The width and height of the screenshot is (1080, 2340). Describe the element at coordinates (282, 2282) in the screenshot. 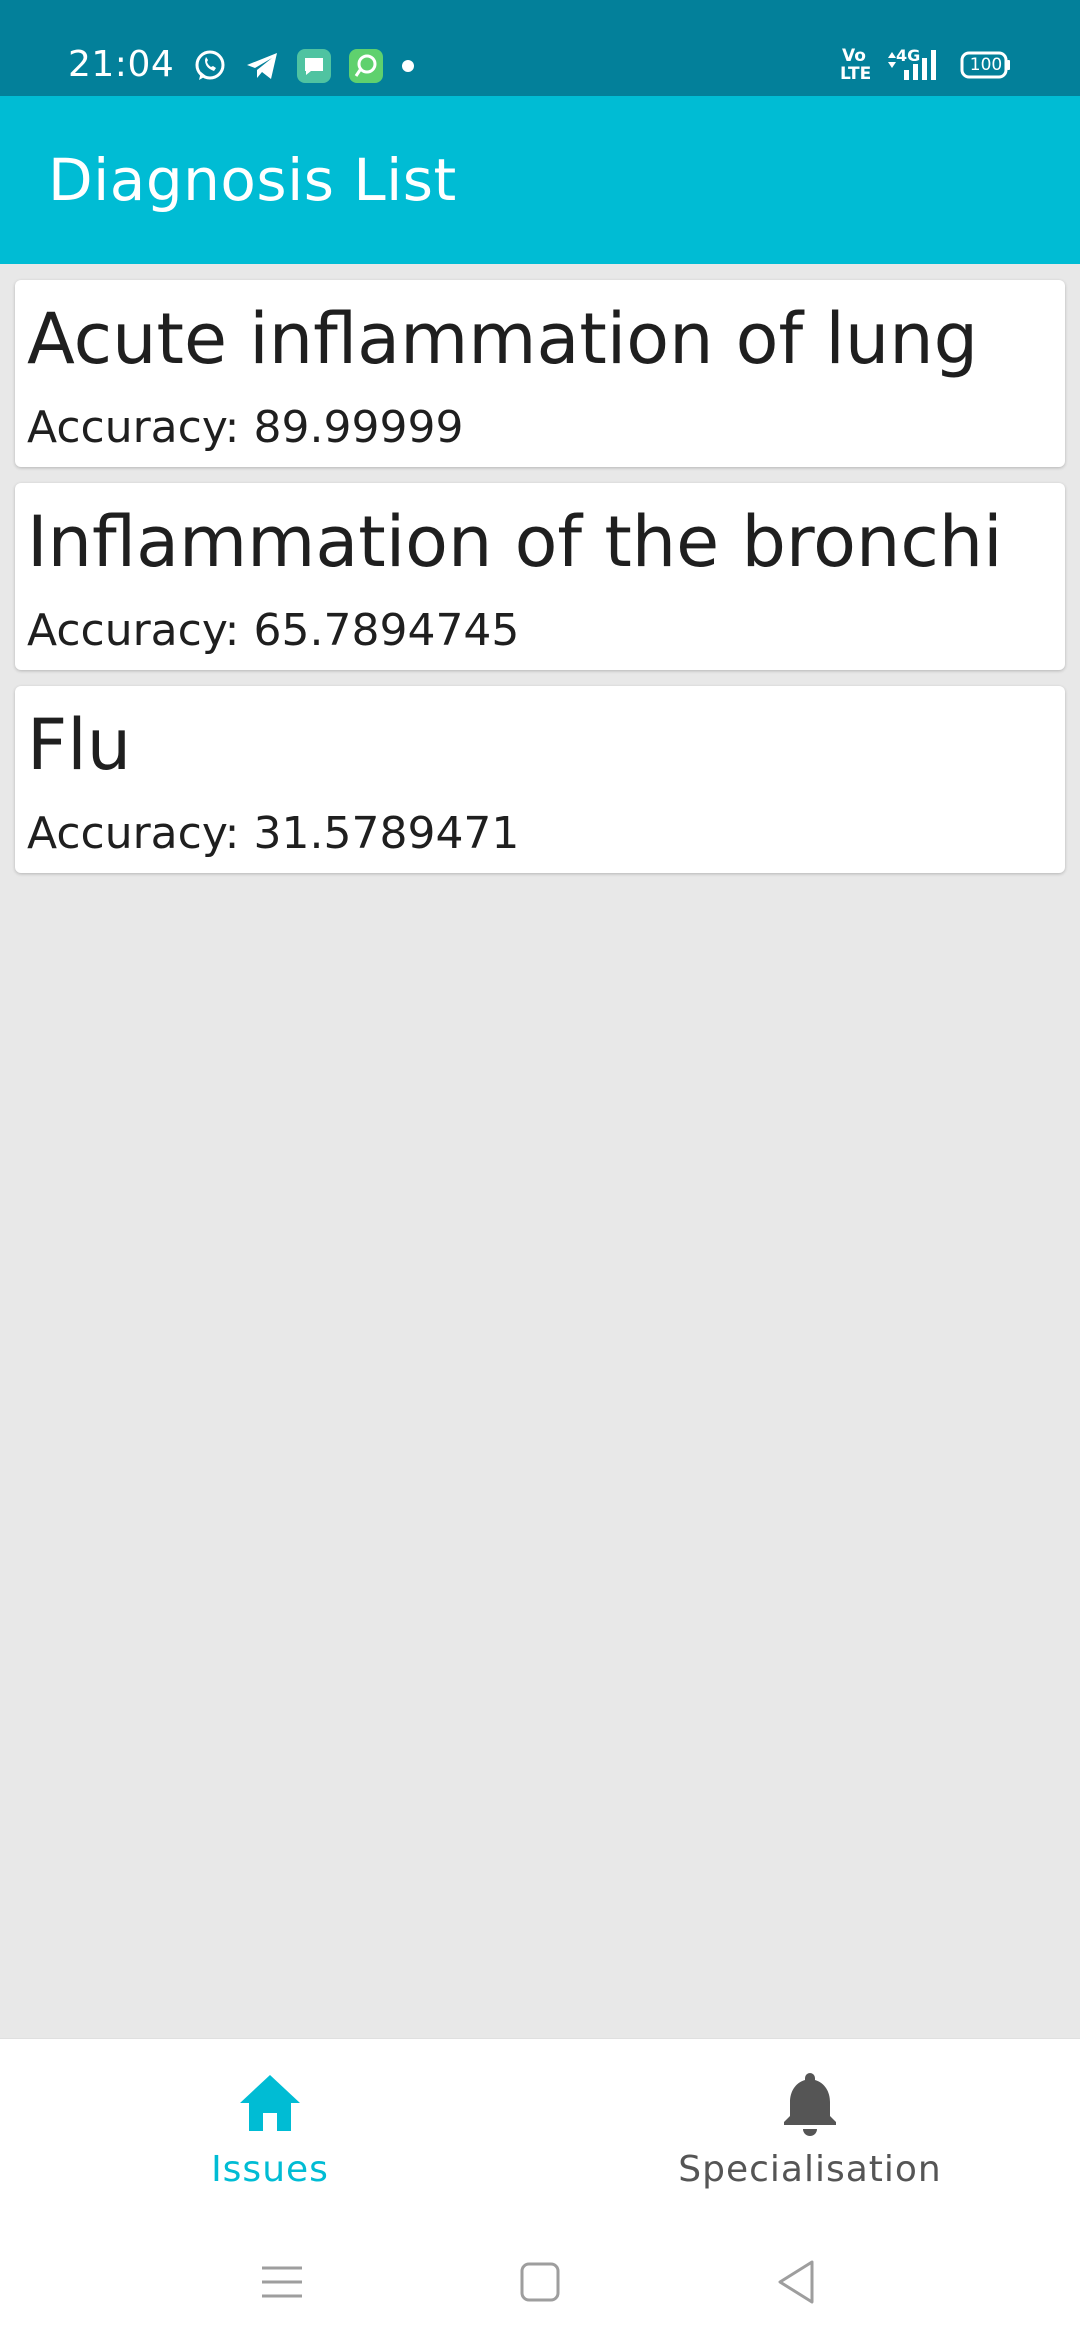

I see `menu-icon` at that location.